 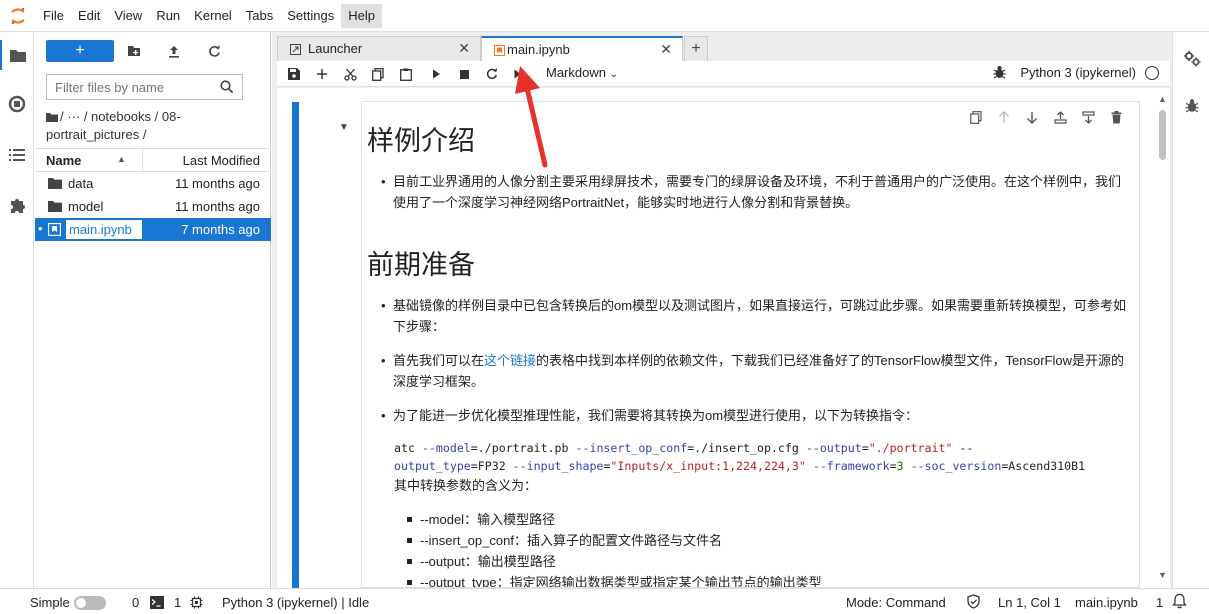 I want to click on restart-kernel-icon, so click(x=492, y=74).